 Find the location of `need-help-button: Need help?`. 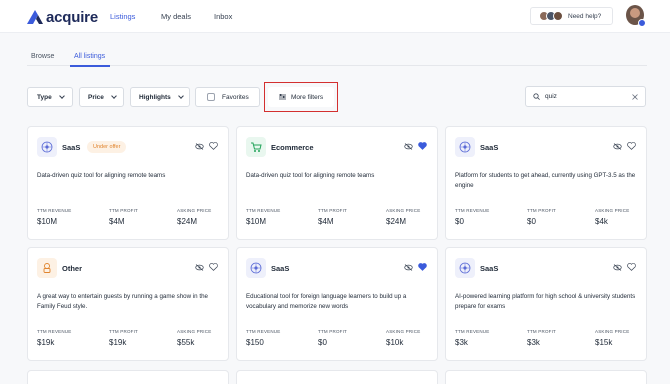

need-help-button: Need help? is located at coordinates (571, 16).